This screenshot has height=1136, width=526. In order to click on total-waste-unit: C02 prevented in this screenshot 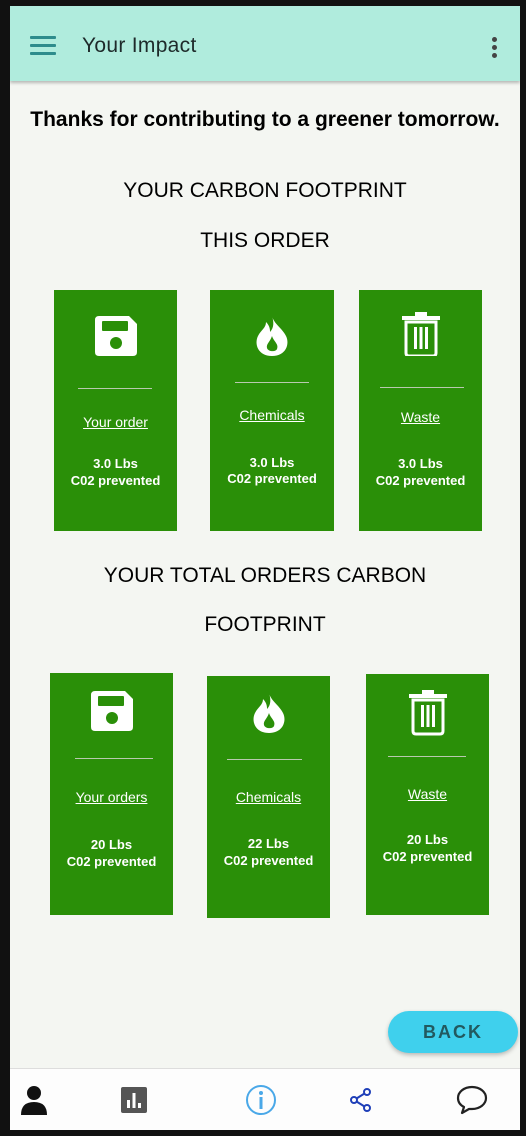, I will do `click(427, 856)`.